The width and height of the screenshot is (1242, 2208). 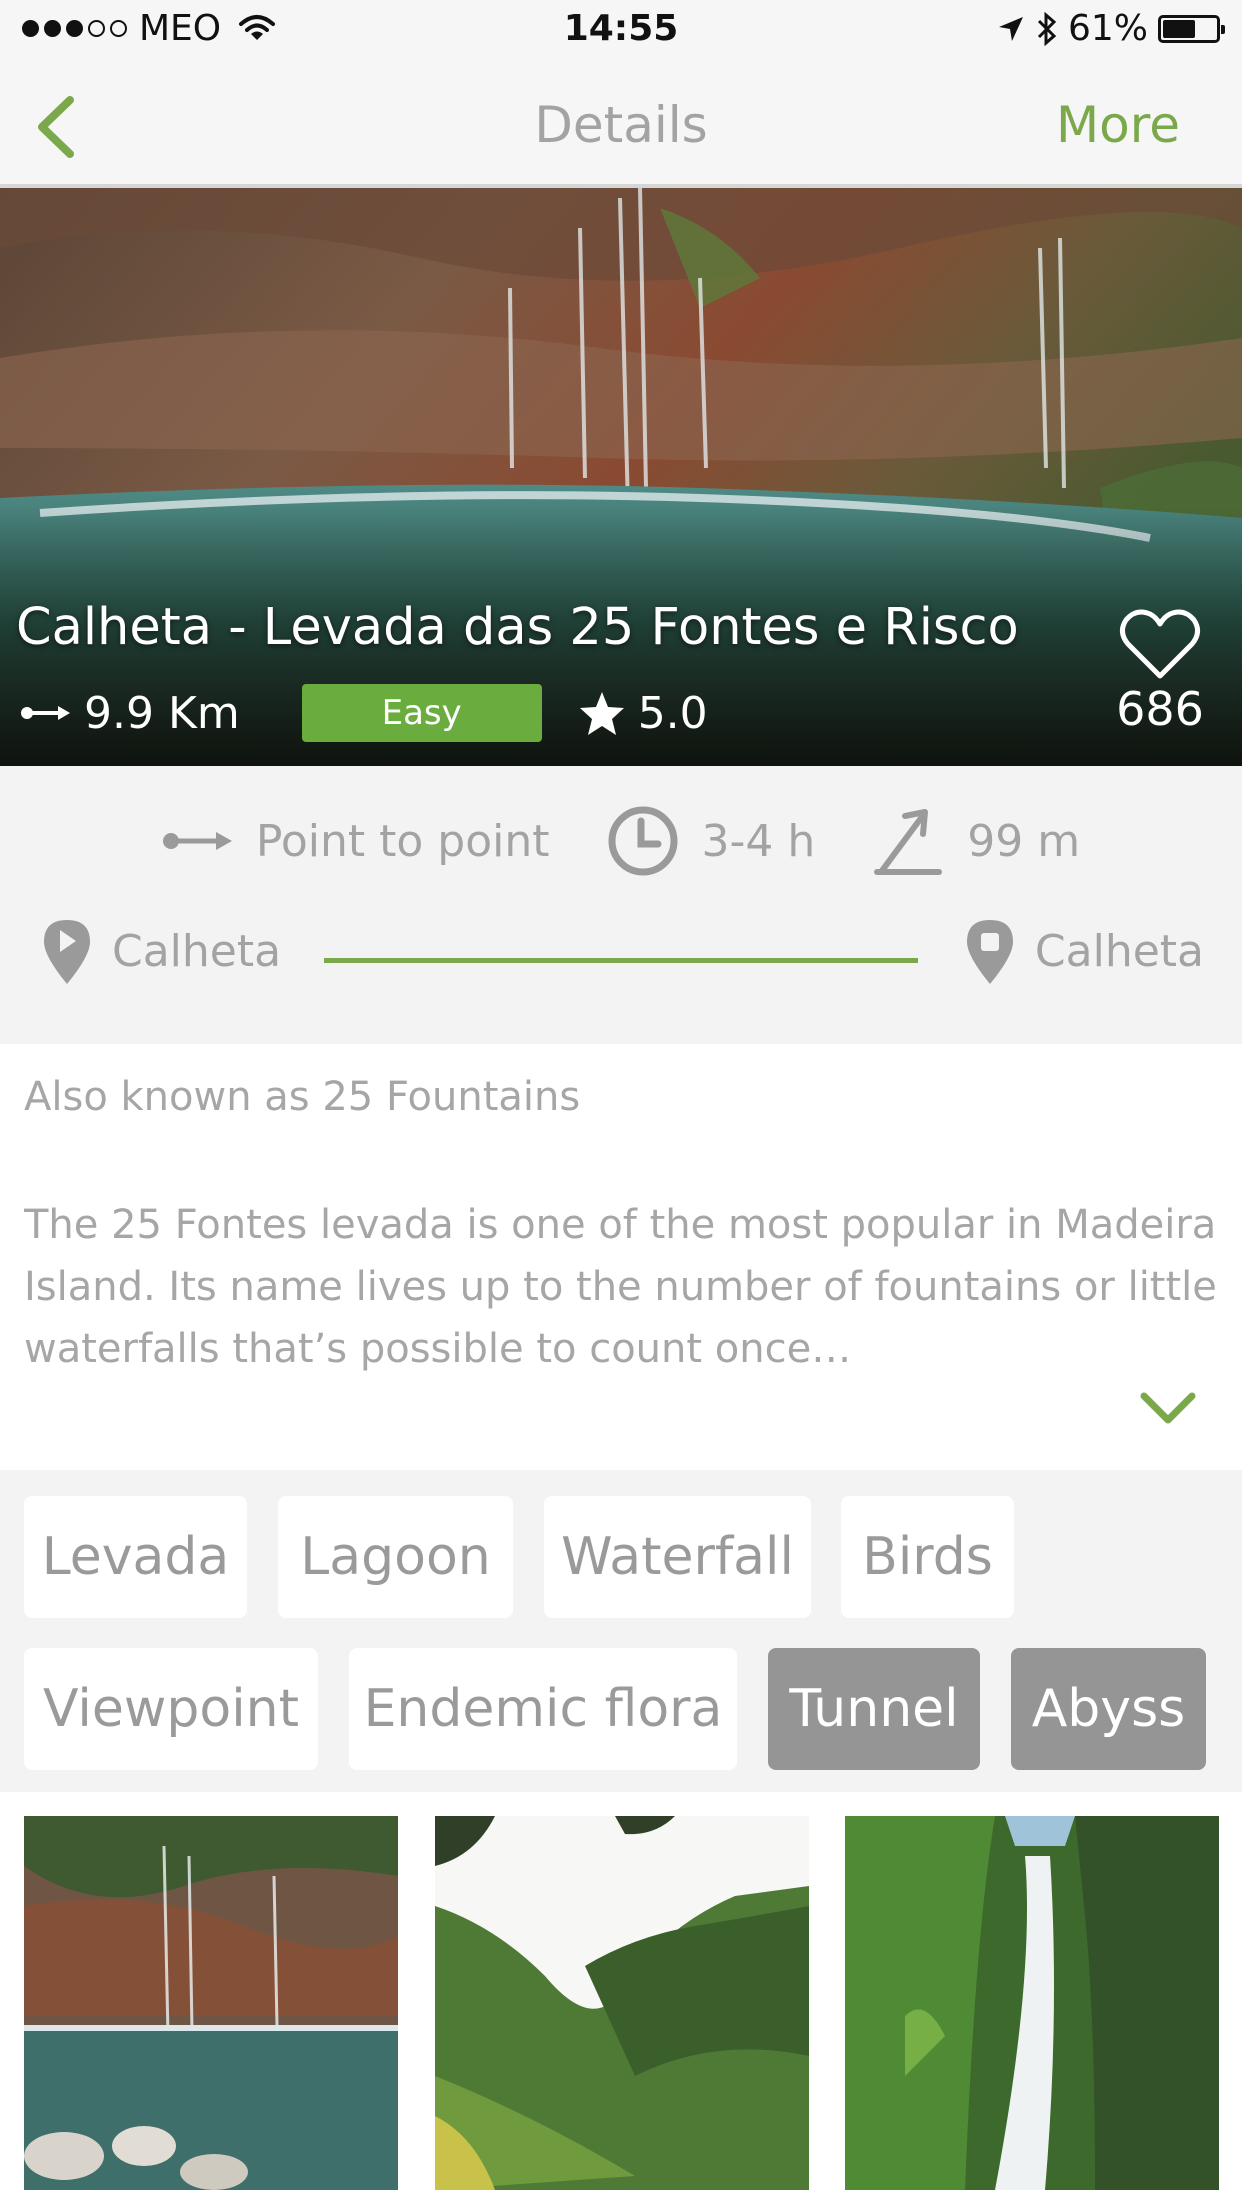 What do you see at coordinates (171, 1709) in the screenshot?
I see `tag-viewpoint: Viewpoint` at bounding box center [171, 1709].